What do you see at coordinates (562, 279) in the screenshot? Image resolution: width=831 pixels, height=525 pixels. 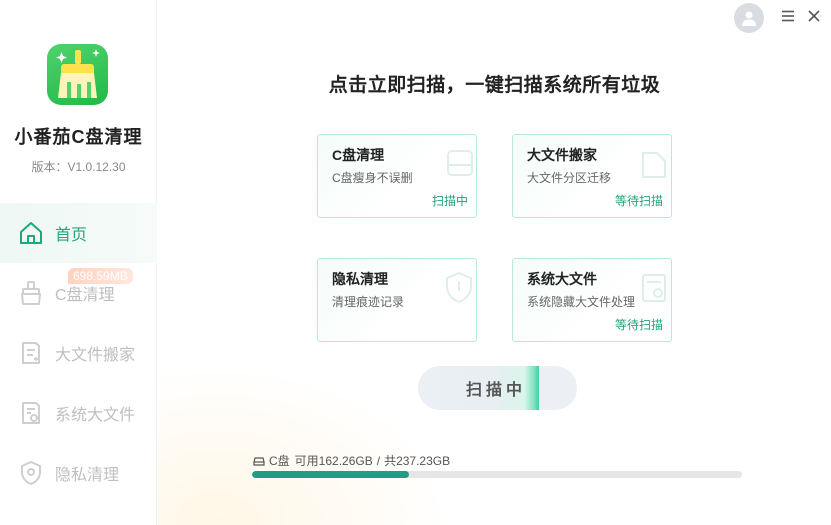 I see `card-title: 系统大文件` at bounding box center [562, 279].